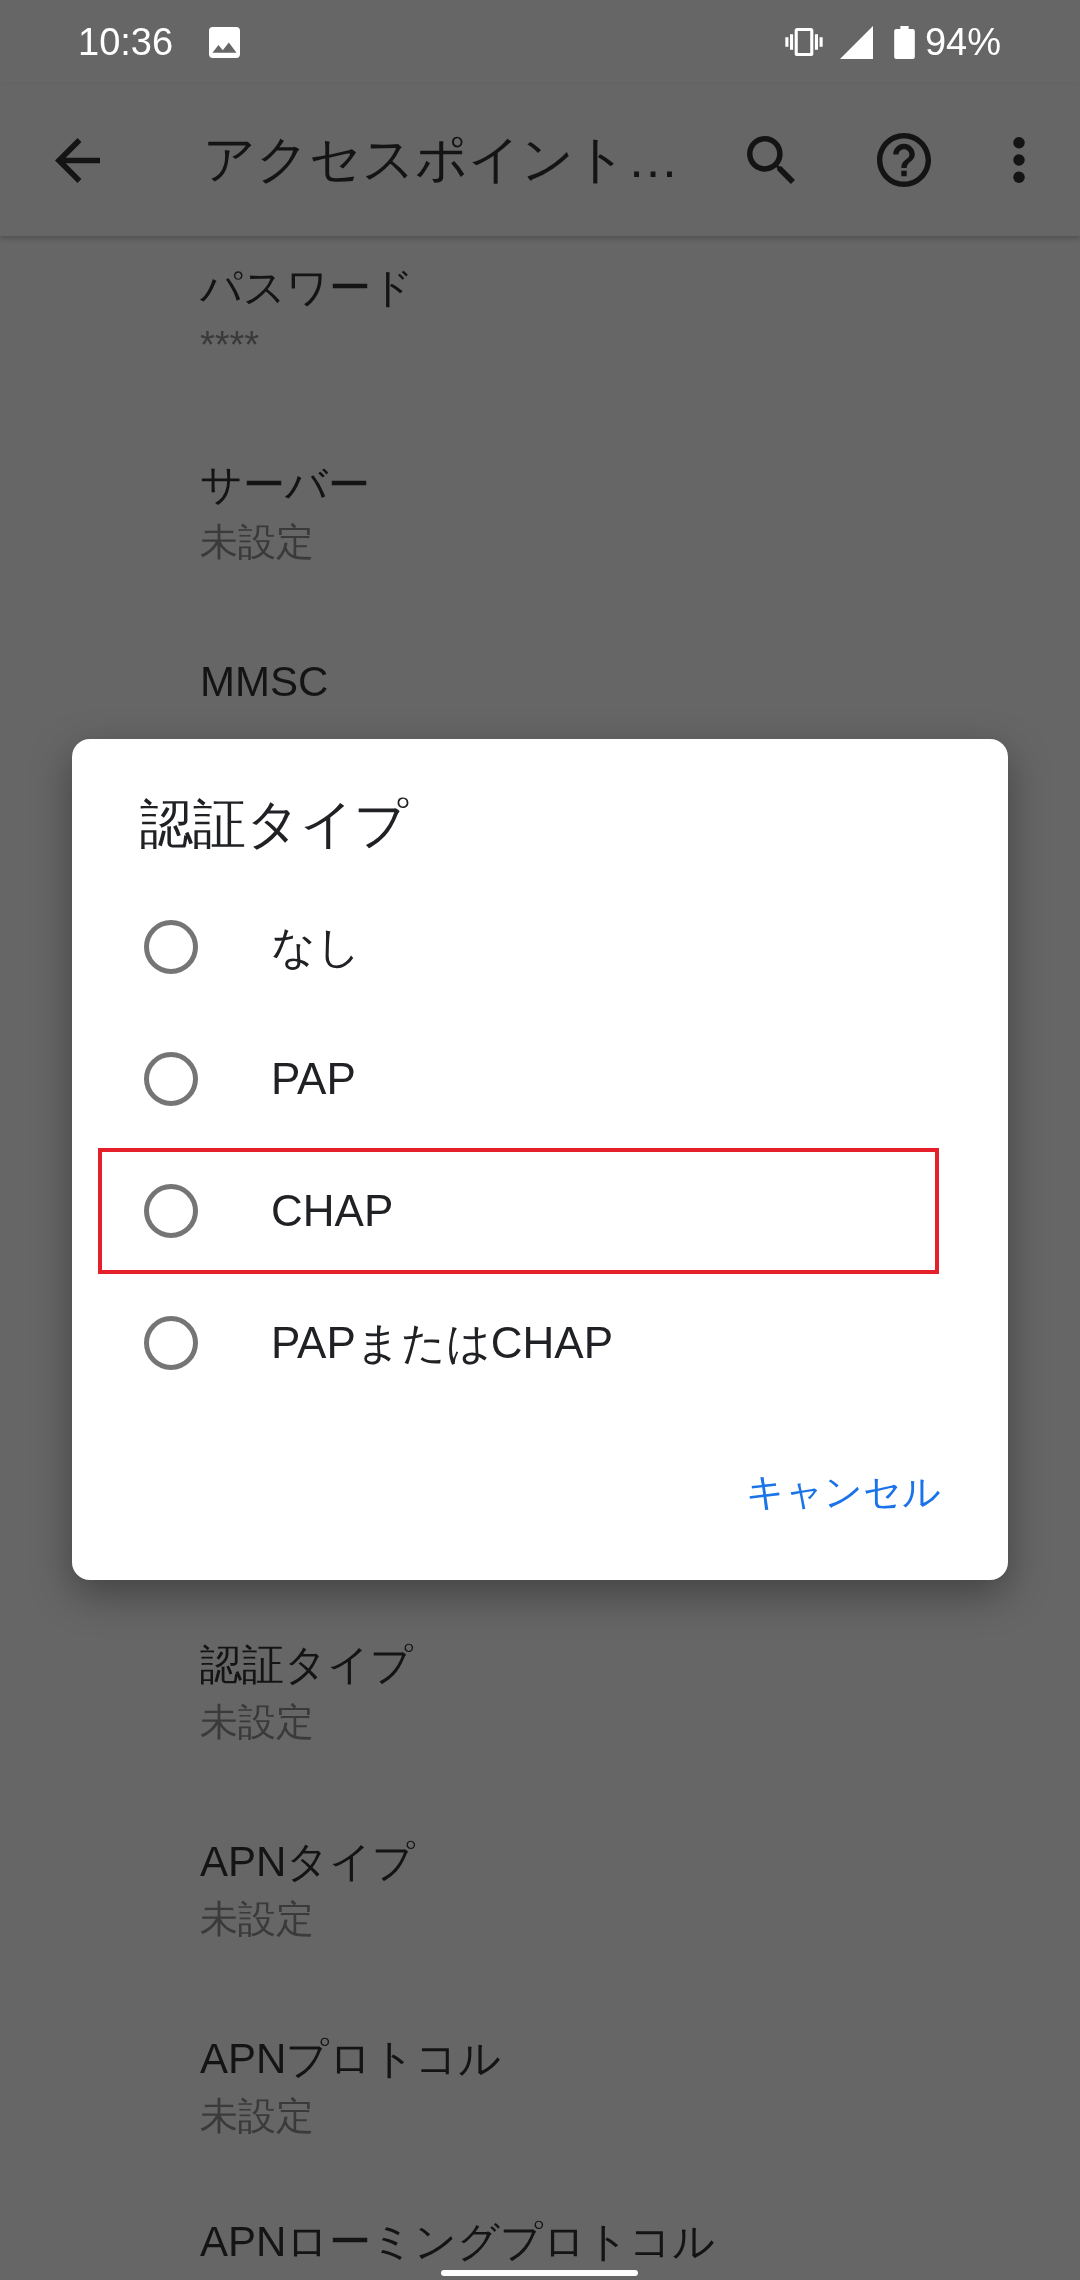 Image resolution: width=1080 pixels, height=2280 pixels. I want to click on vibrate-icon, so click(803, 42).